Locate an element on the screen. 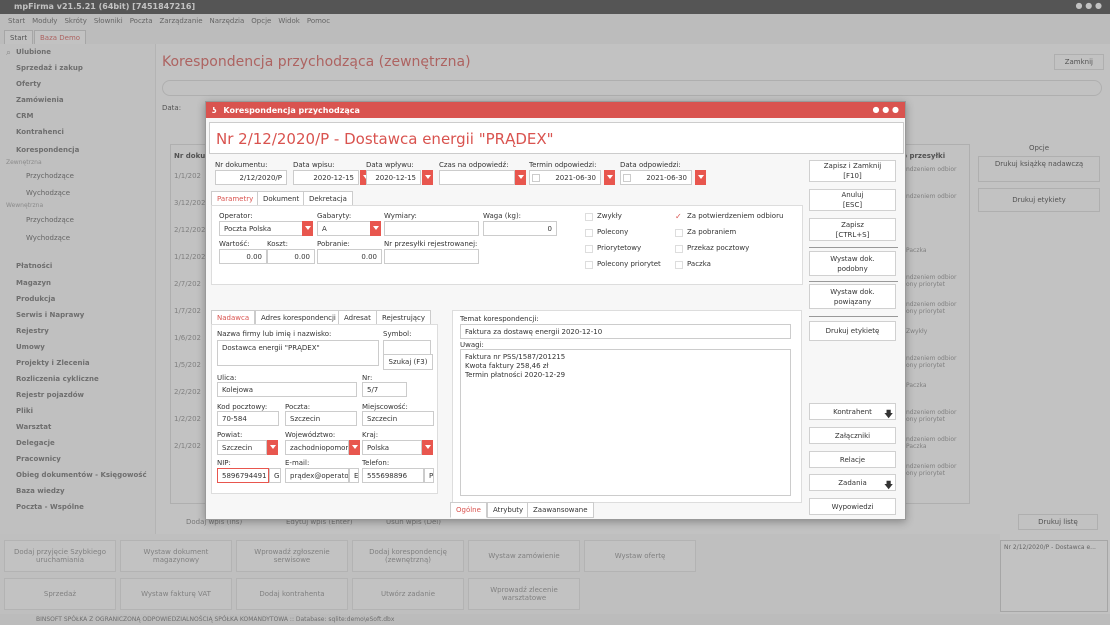 The image size is (1110, 625). delivery-option-label: Polecony is located at coordinates (613, 232).